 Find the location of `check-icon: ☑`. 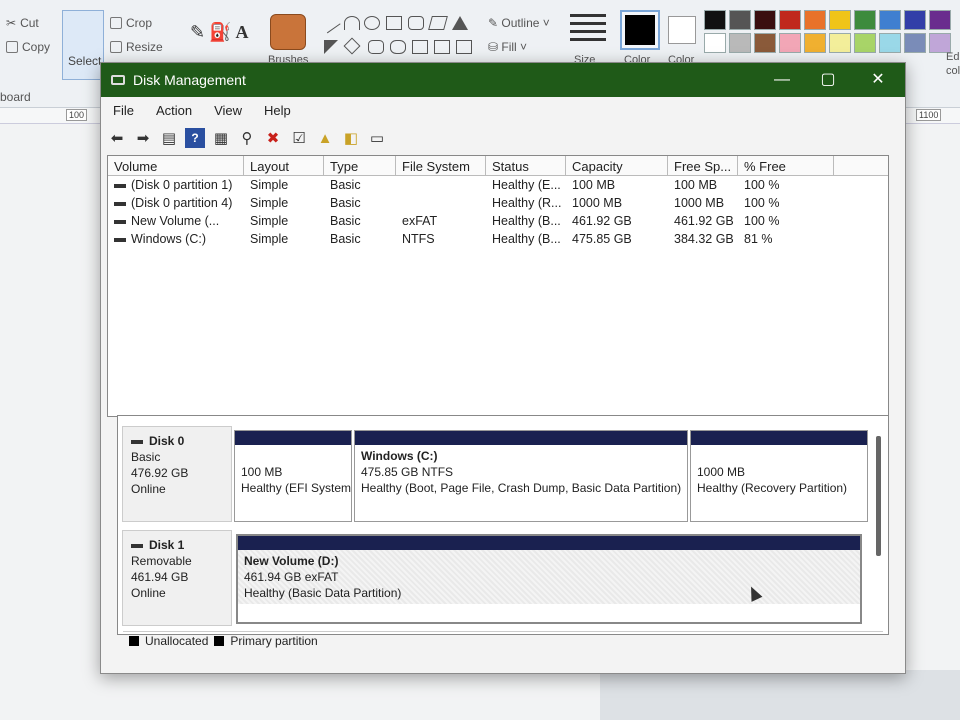

check-icon: ☑ is located at coordinates (299, 138).